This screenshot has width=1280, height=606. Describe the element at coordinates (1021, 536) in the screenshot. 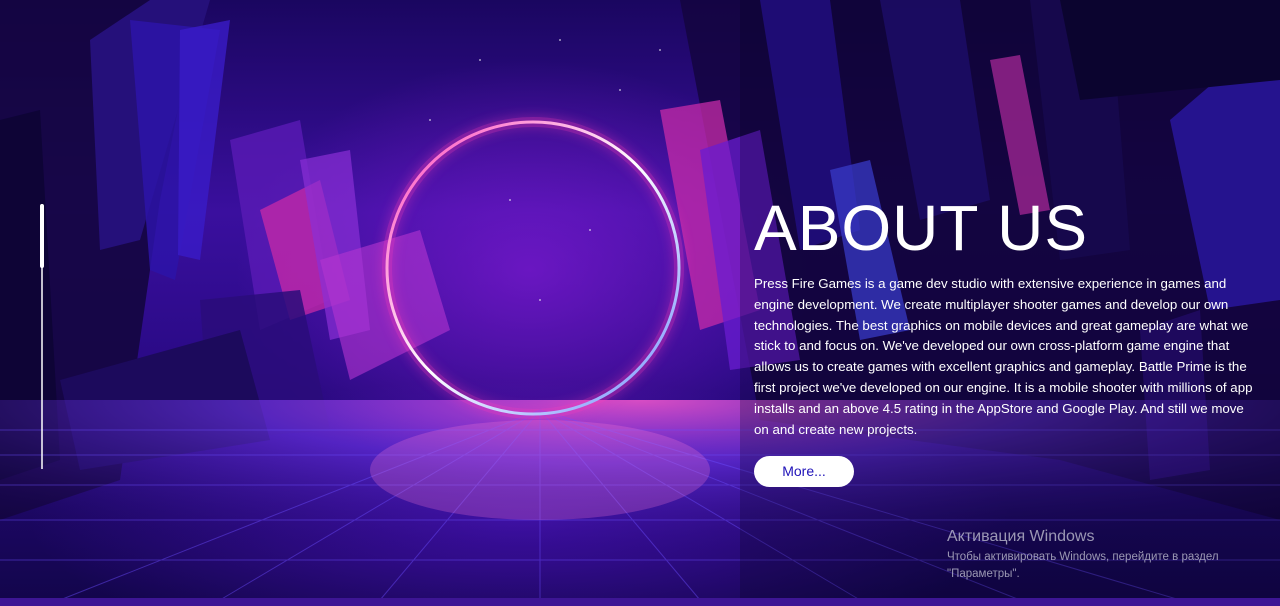

I see `activation-title: Активация Windows` at that location.